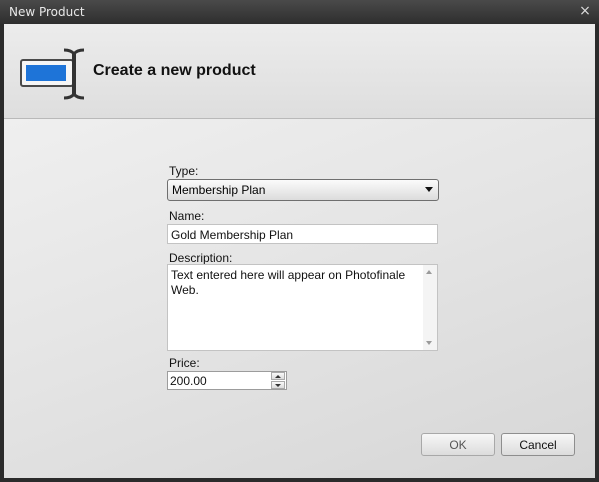  What do you see at coordinates (188, 381) in the screenshot?
I see `price-stepper-value: 200.00` at bounding box center [188, 381].